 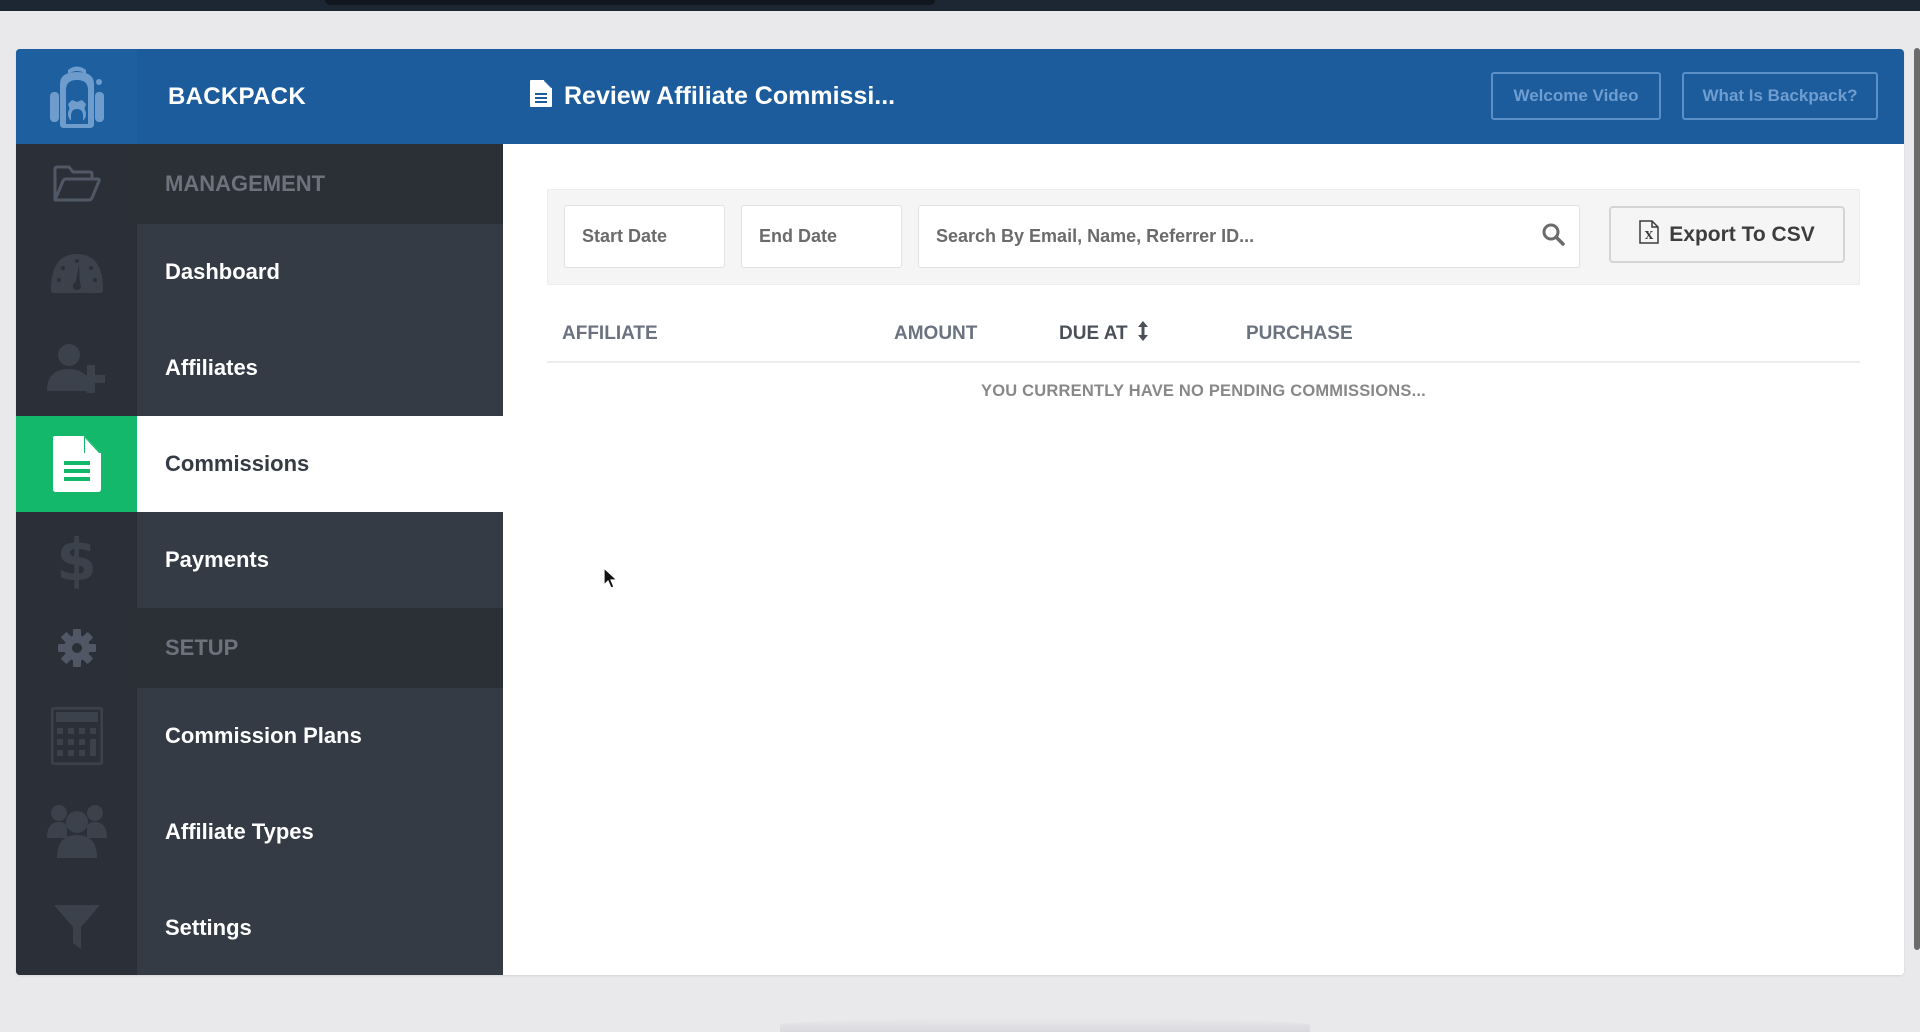 What do you see at coordinates (1553, 236) in the screenshot?
I see `search-icon` at bounding box center [1553, 236].